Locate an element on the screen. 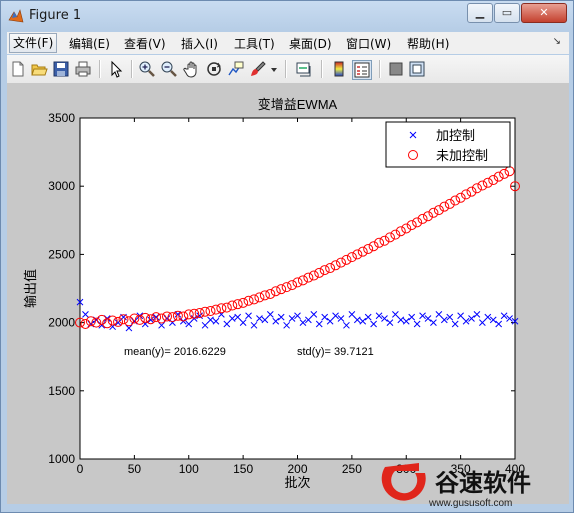  menu-view: 查看(V) is located at coordinates (145, 43).